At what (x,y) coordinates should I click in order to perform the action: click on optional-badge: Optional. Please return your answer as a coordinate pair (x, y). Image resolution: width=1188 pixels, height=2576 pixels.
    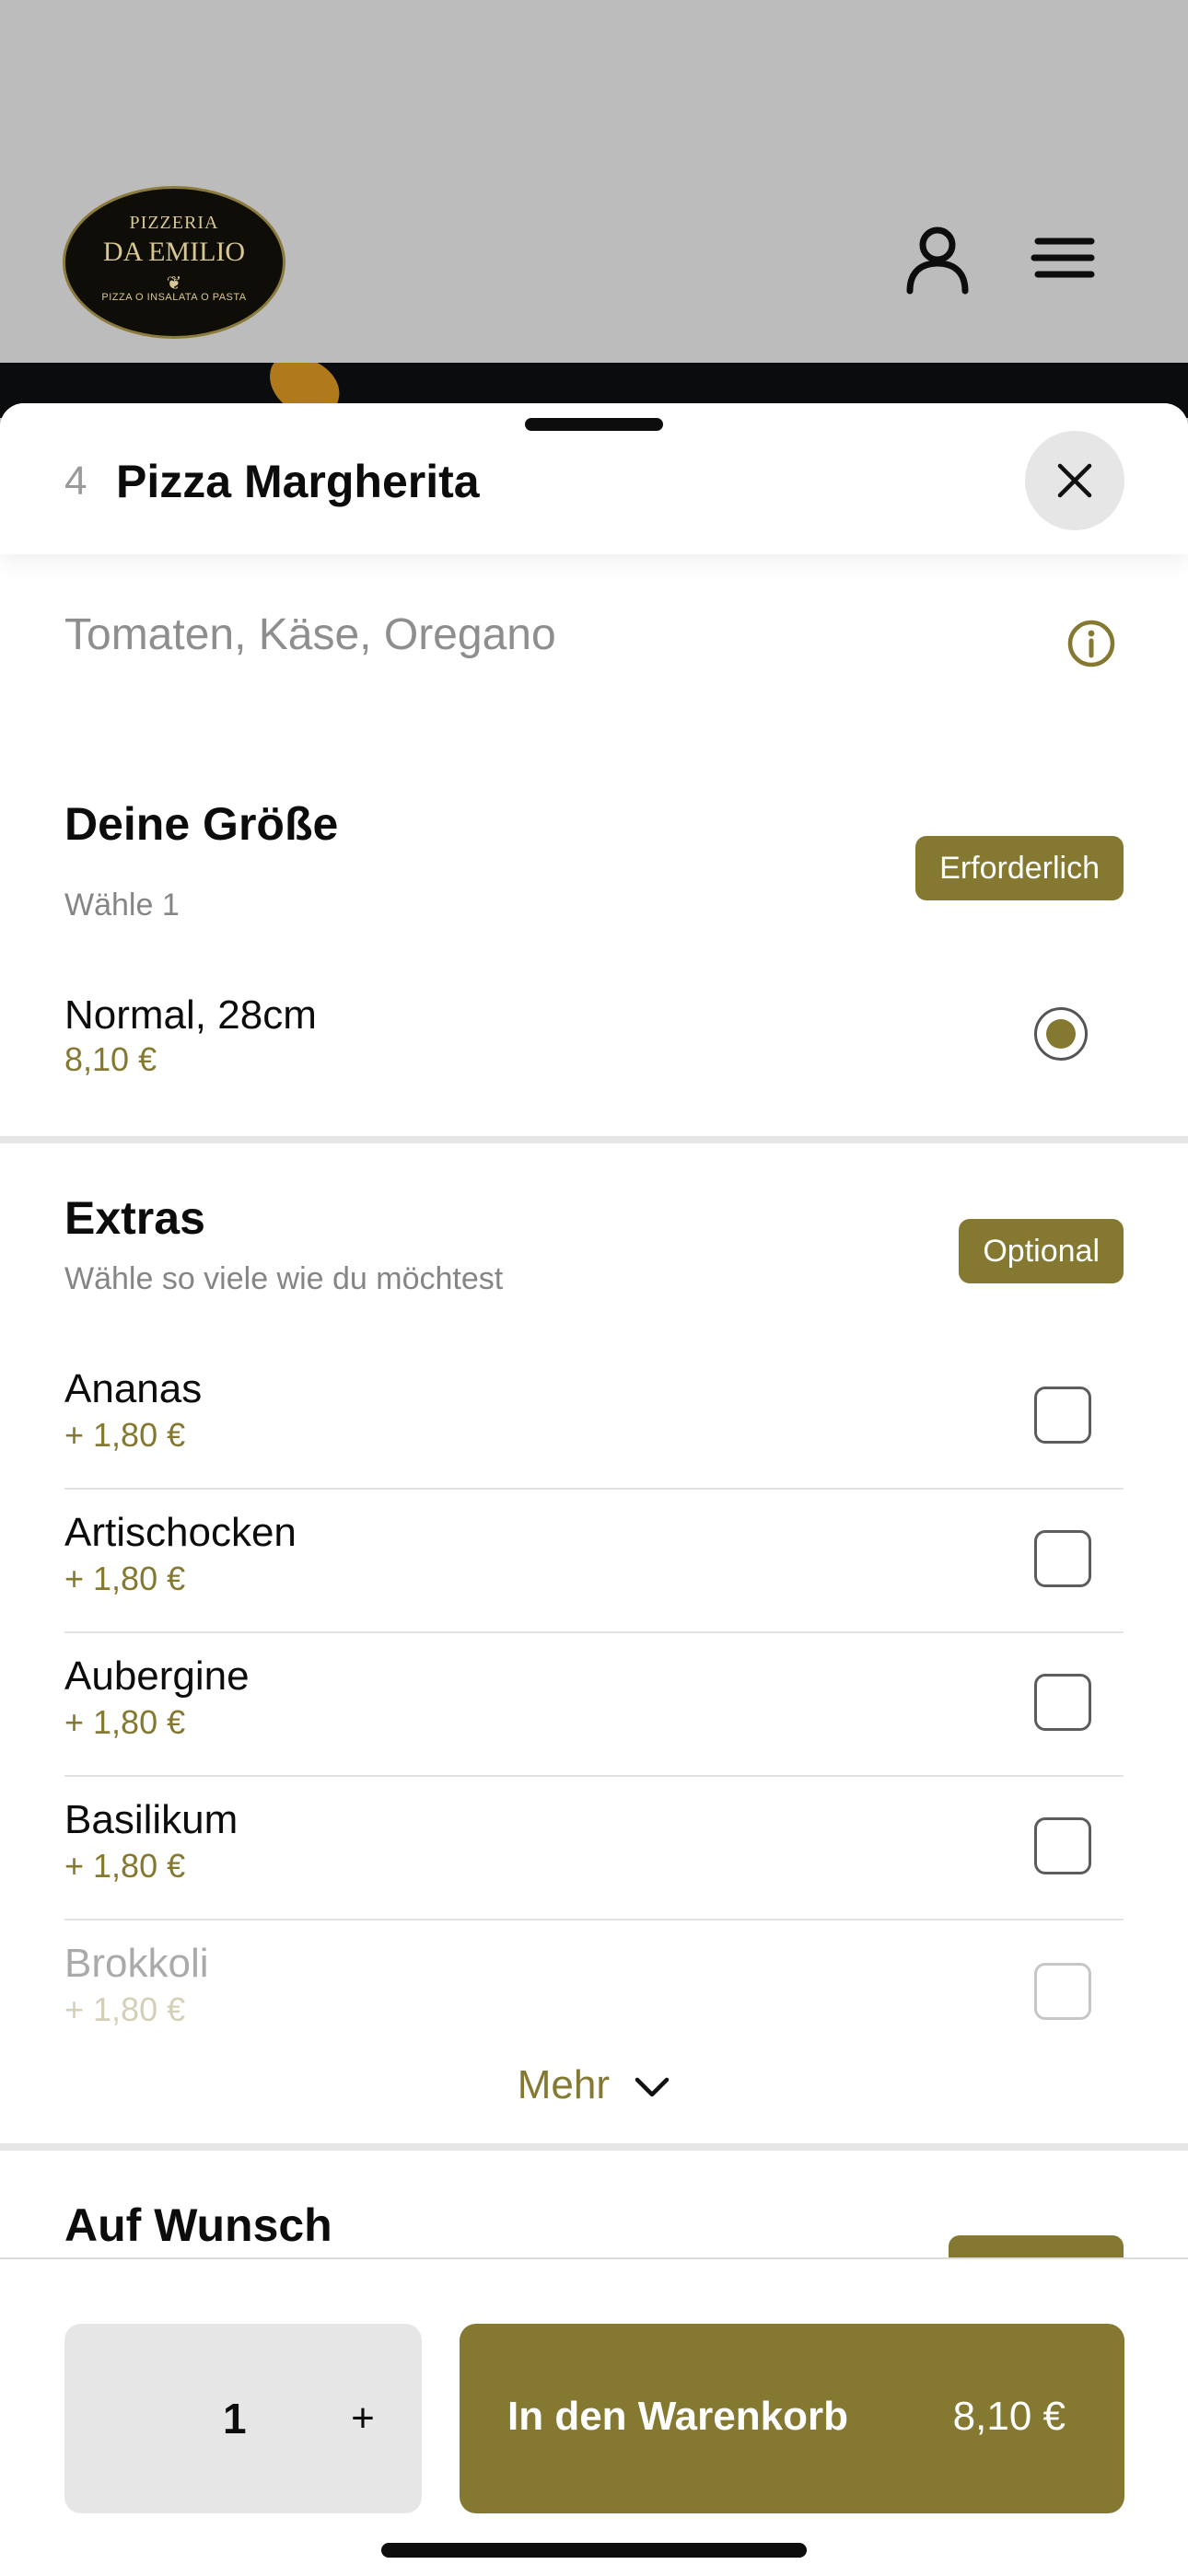
    Looking at the image, I should click on (1041, 1251).